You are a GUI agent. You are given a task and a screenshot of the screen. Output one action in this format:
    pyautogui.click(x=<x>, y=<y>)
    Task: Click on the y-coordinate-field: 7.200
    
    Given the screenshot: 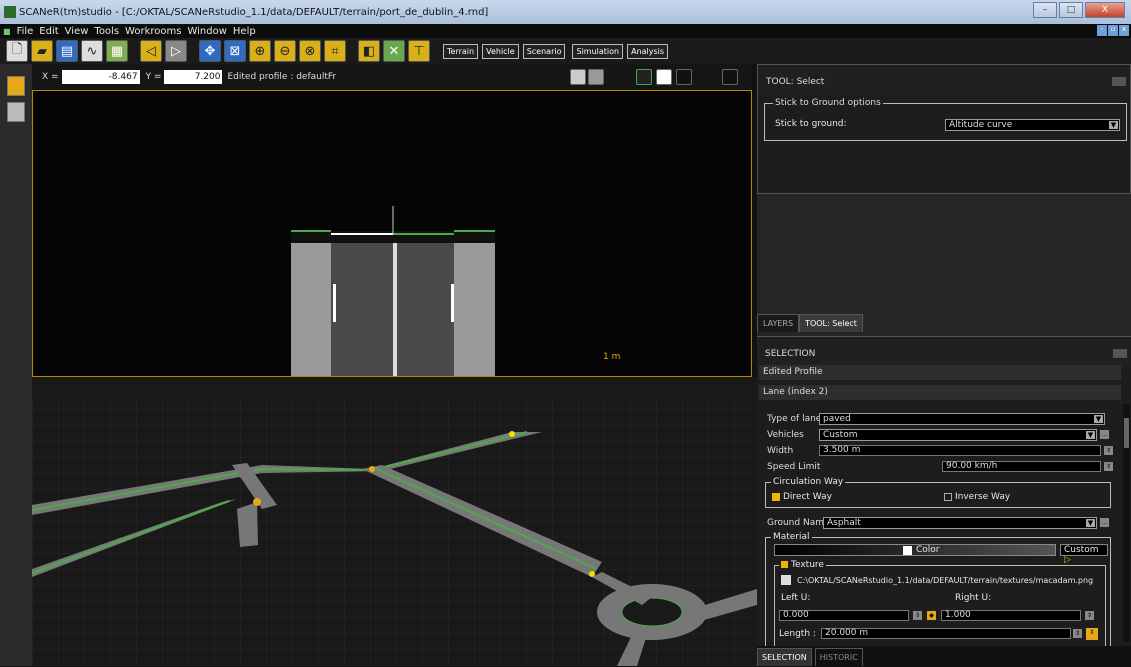 What is the action you would take?
    pyautogui.click(x=193, y=77)
    